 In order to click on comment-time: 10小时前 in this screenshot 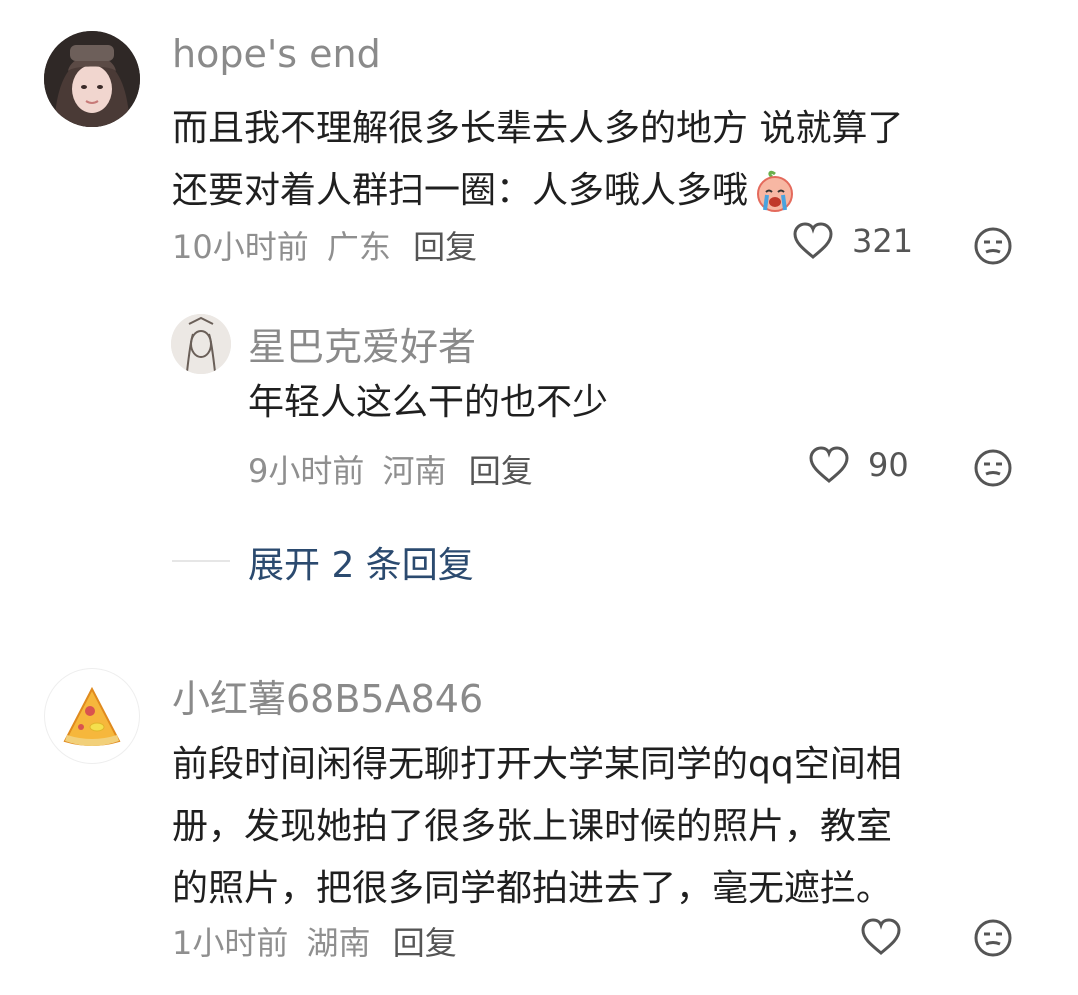, I will do `click(240, 247)`.